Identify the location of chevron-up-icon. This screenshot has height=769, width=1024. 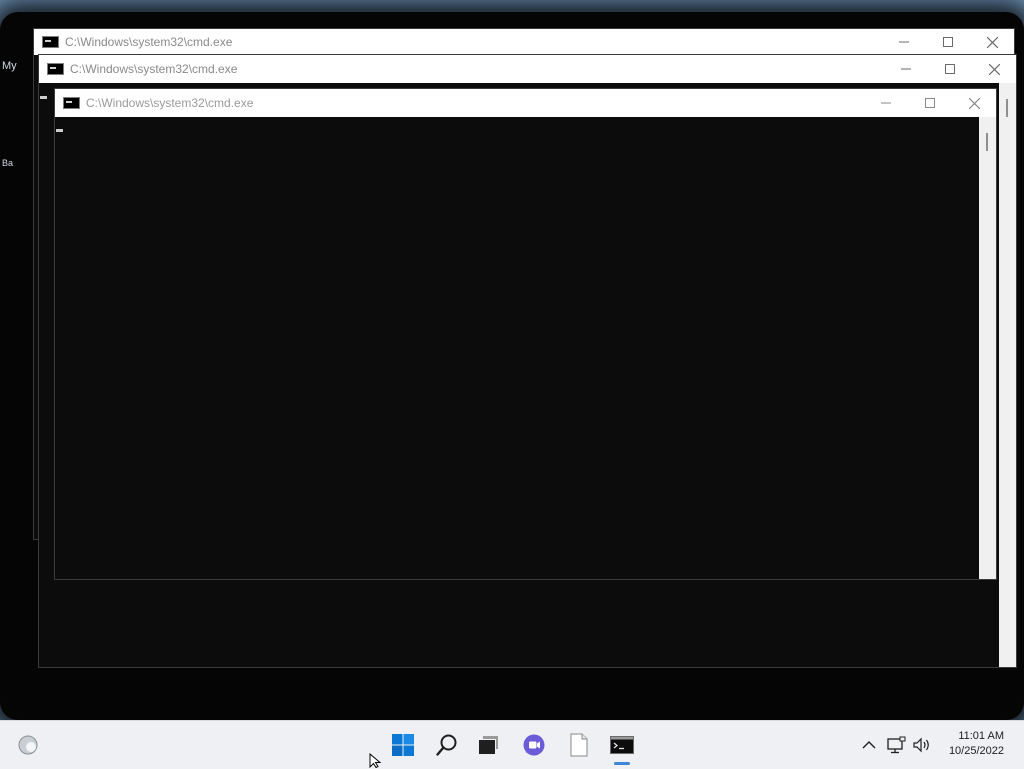
(869, 745).